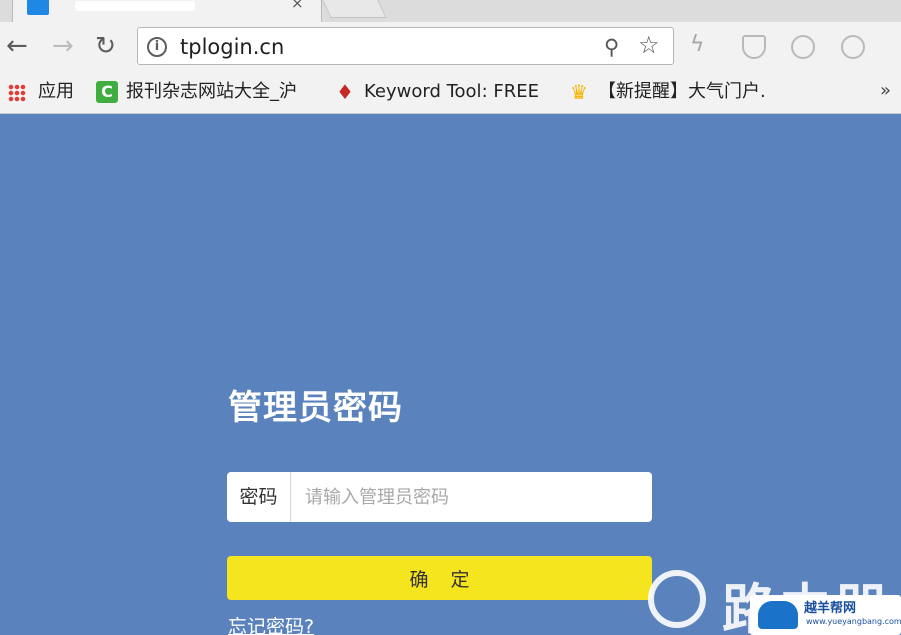  I want to click on password-label: 密码, so click(259, 497).